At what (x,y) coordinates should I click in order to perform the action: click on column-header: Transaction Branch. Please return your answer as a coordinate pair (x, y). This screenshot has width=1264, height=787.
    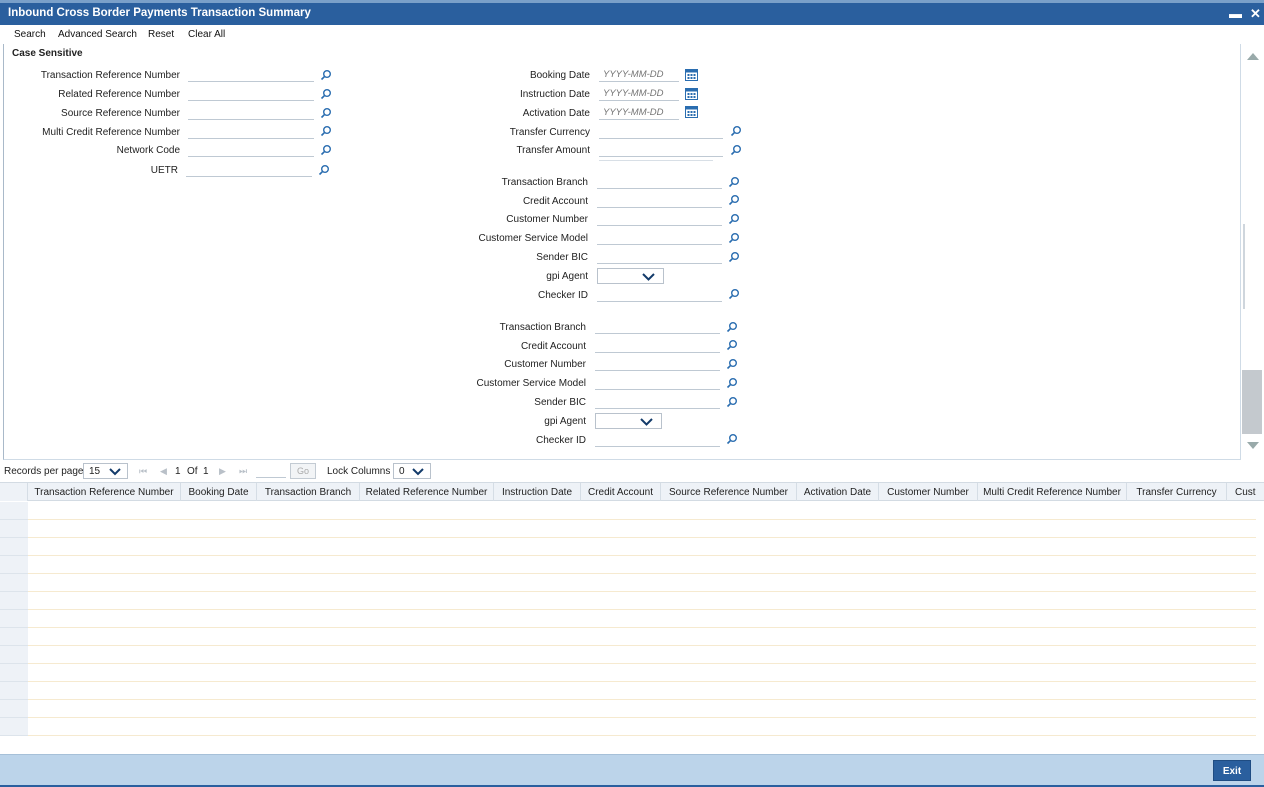
    Looking at the image, I should click on (308, 492).